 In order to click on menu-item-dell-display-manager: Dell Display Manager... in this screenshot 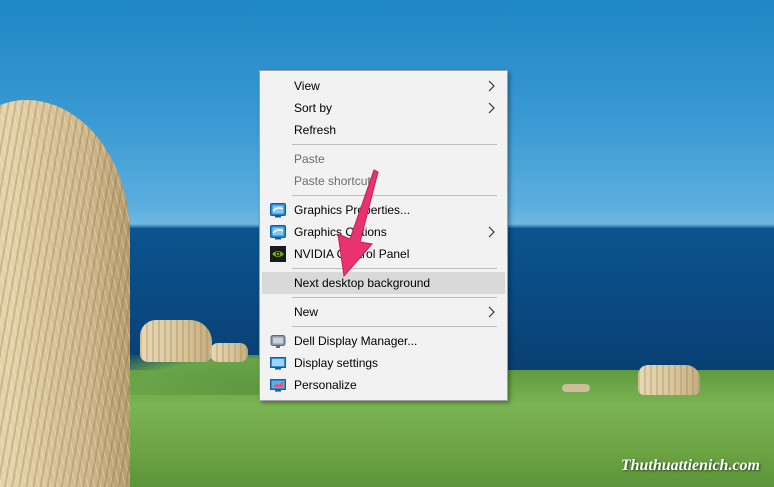, I will do `click(383, 341)`.